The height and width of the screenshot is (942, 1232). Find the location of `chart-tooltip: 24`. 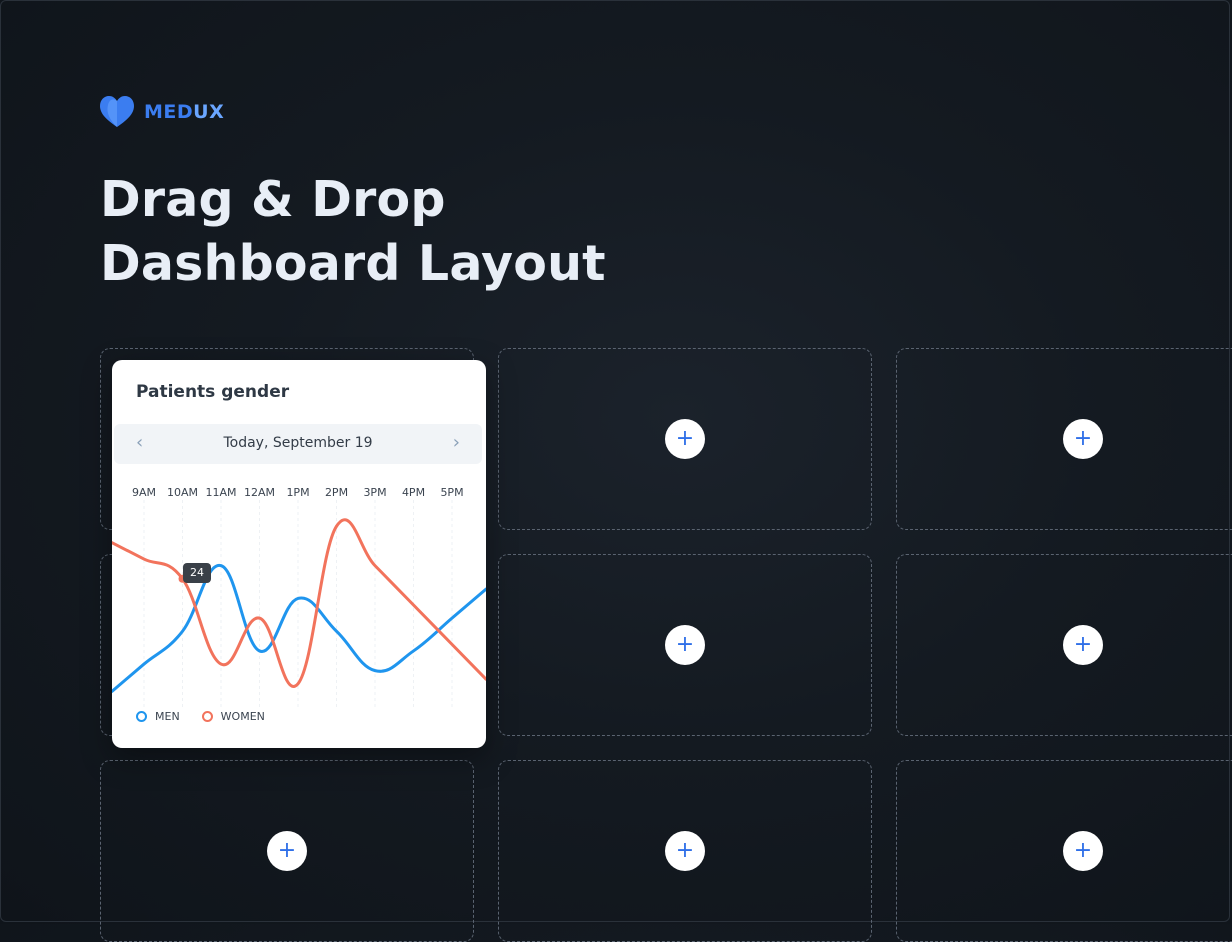

chart-tooltip: 24 is located at coordinates (197, 573).